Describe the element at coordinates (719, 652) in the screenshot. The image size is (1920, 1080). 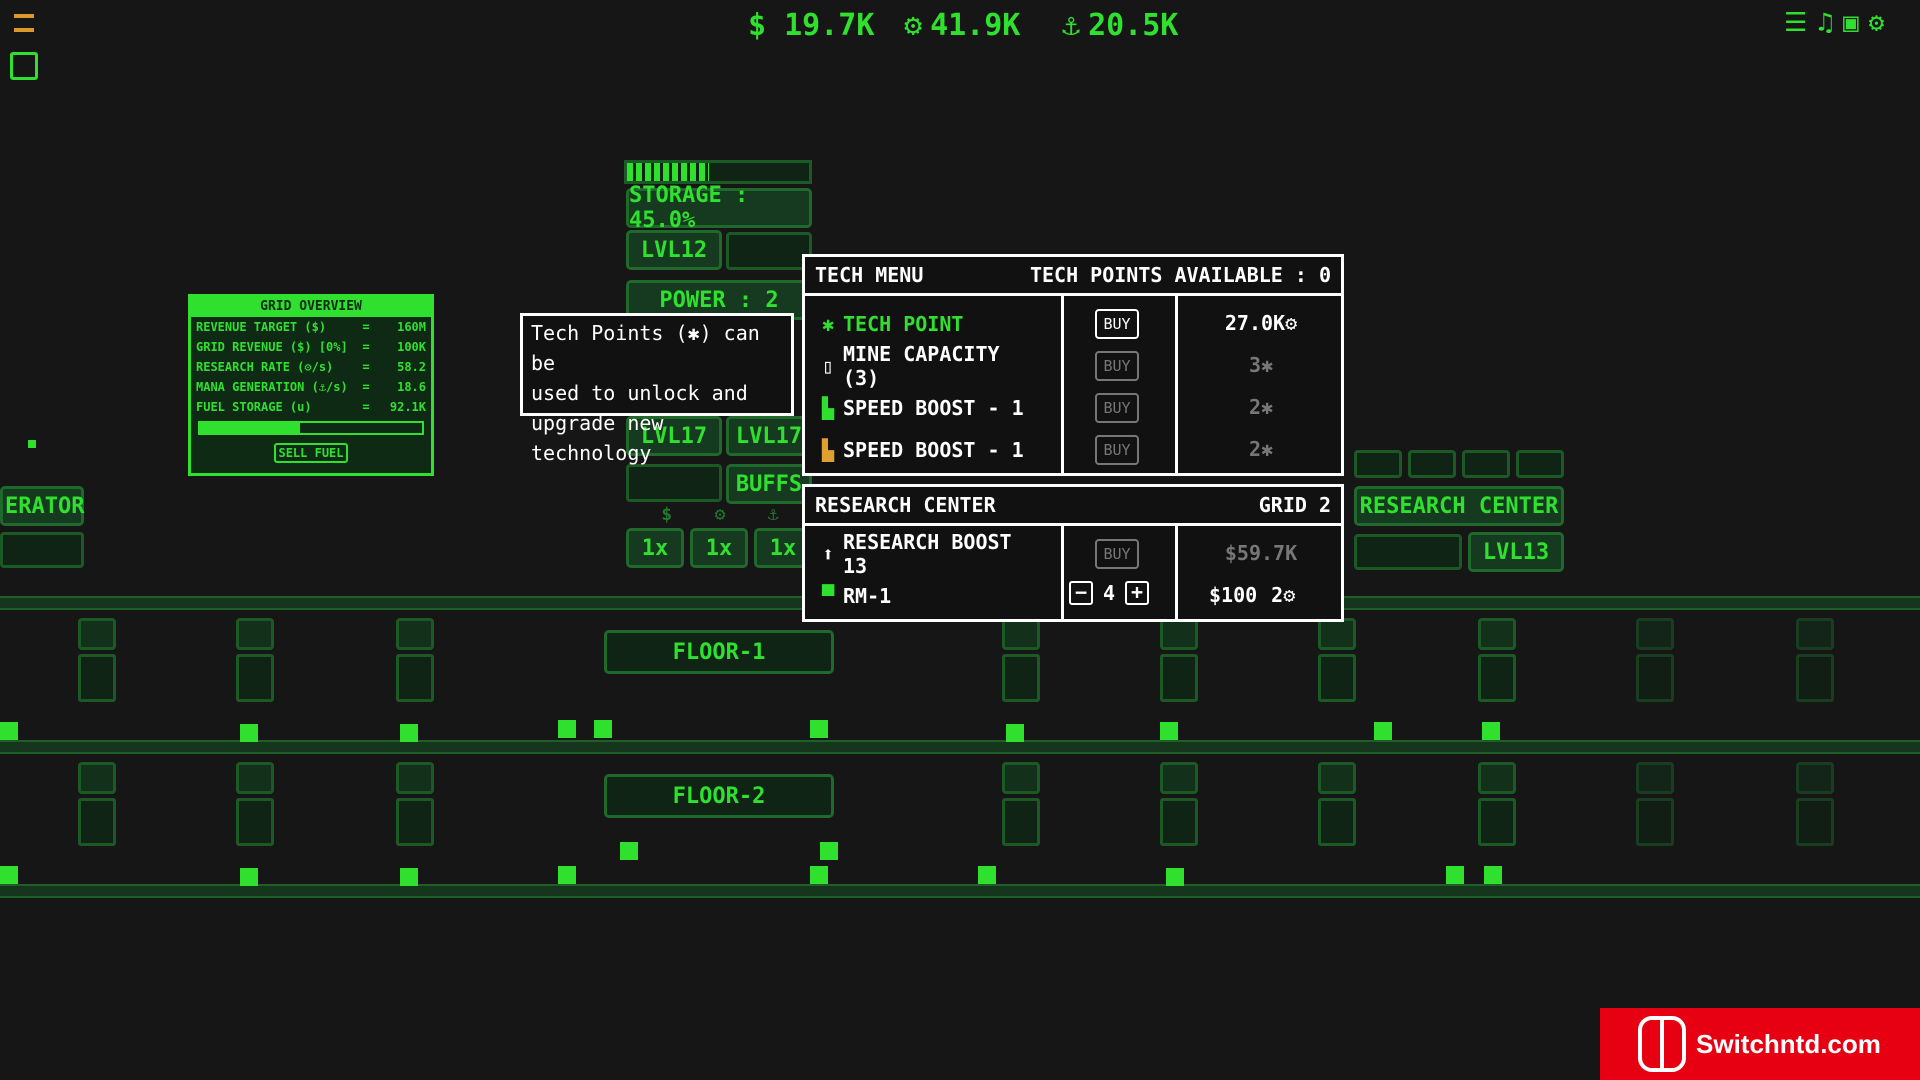
I see `floor-1-label: FLOOR-1` at that location.